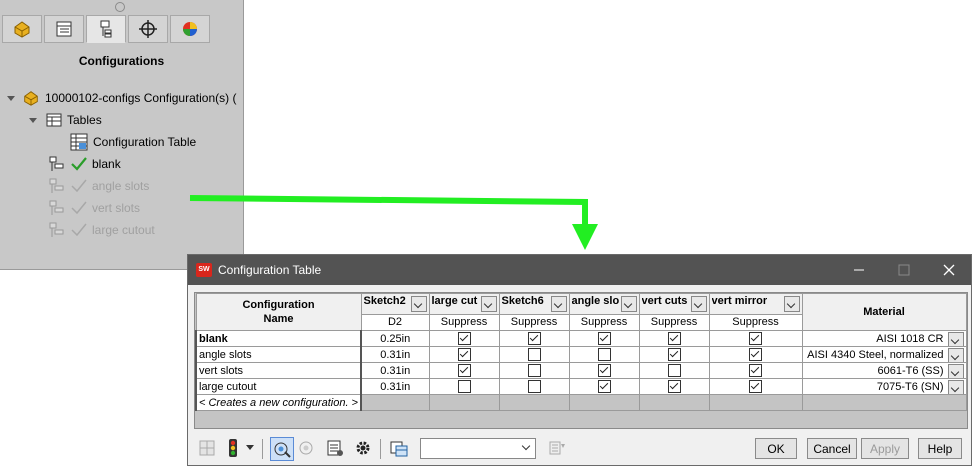  I want to click on save-view-button, so click(557, 448).